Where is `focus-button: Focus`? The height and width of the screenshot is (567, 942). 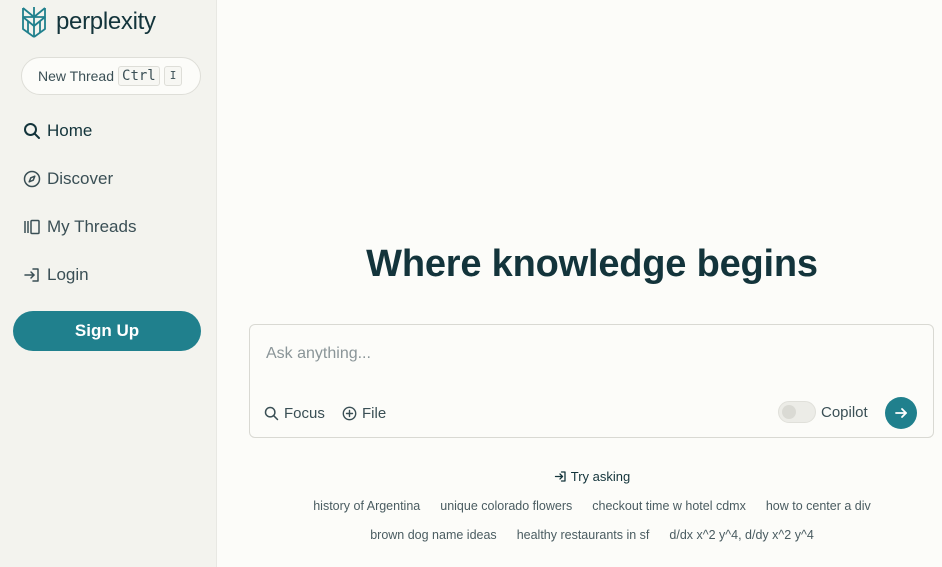
focus-button: Focus is located at coordinates (294, 413).